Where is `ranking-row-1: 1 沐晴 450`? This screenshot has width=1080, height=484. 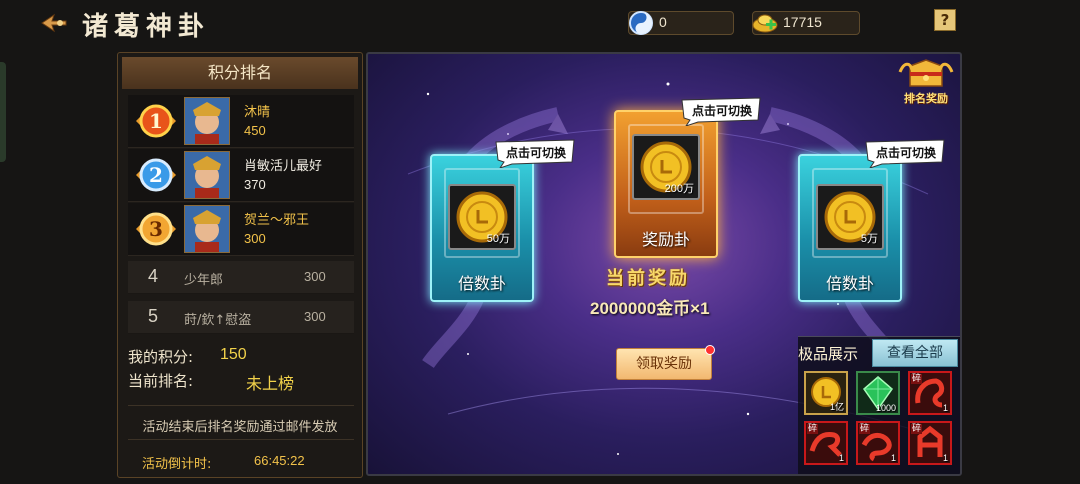 ranking-row-1: 1 沐晴 450 is located at coordinates (241, 121).